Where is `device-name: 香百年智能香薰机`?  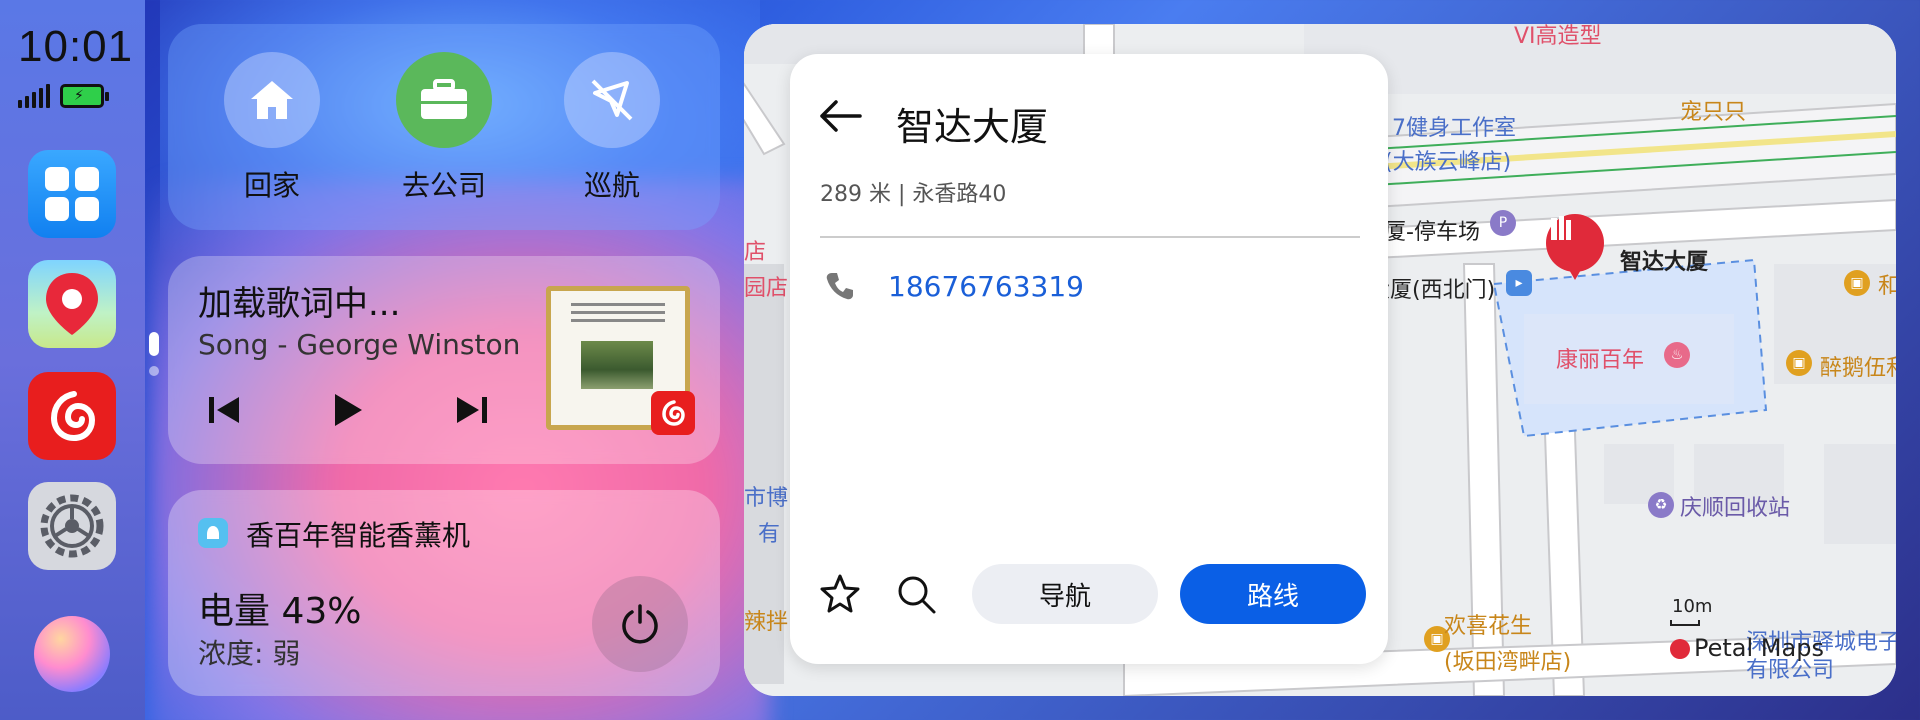
device-name: 香百年智能香薰机 is located at coordinates (358, 535).